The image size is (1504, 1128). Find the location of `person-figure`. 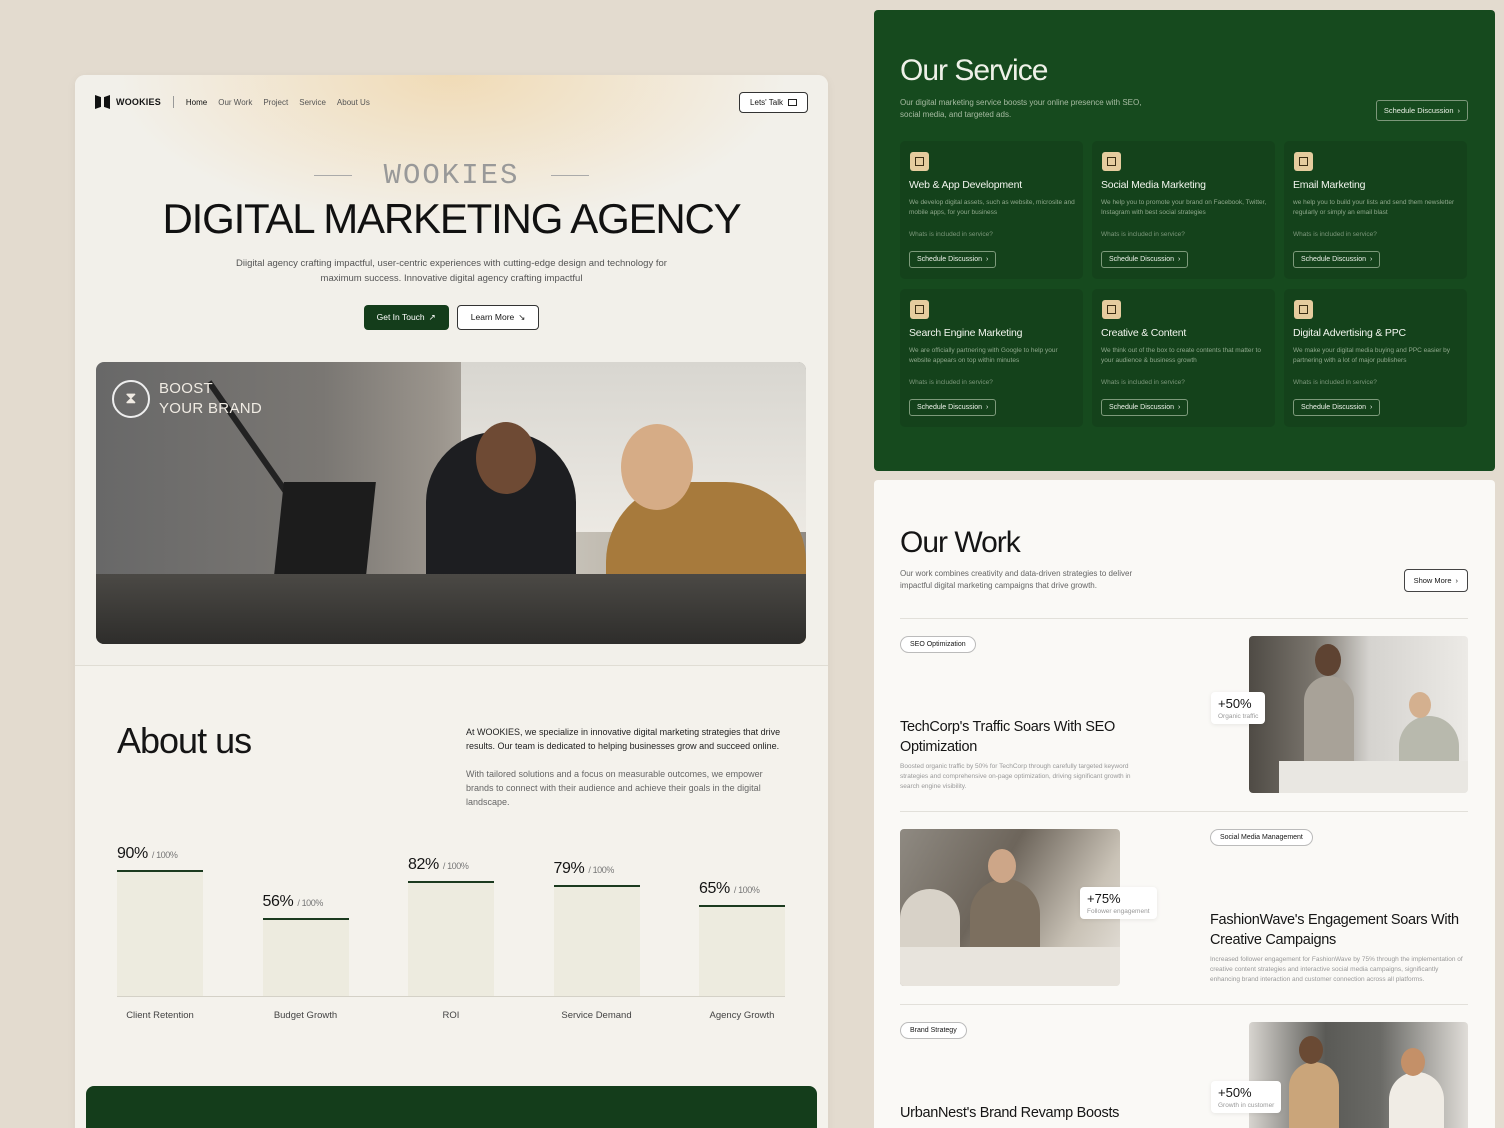

person-figure is located at coordinates (1416, 1100).